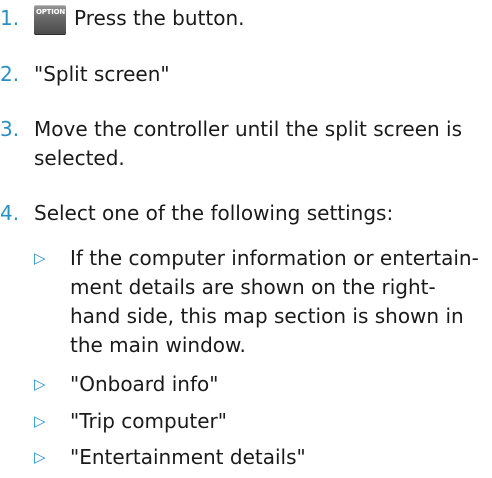 The image size is (492, 478). Describe the element at coordinates (263, 385) in the screenshot. I see `sub-item-2: ▷ "Onboard info"` at that location.